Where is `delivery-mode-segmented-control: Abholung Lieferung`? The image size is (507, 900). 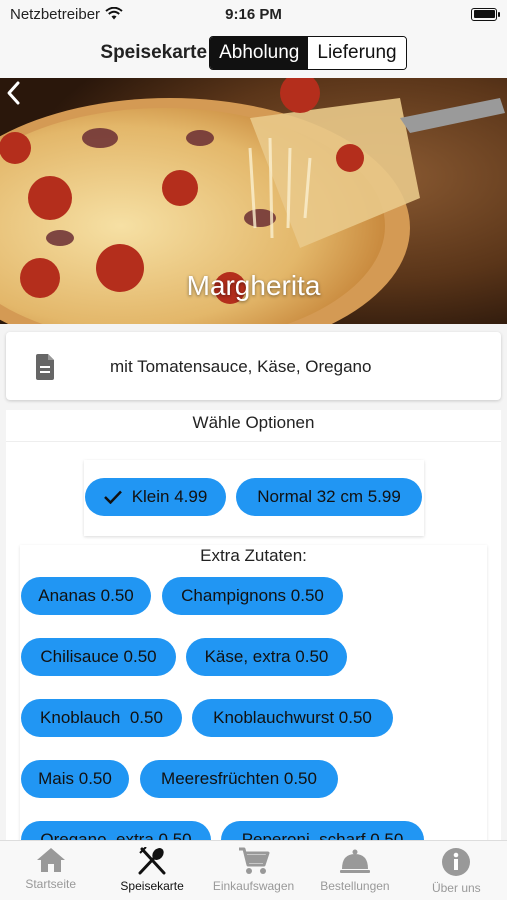
delivery-mode-segmented-control: Abholung Lieferung is located at coordinates (308, 53).